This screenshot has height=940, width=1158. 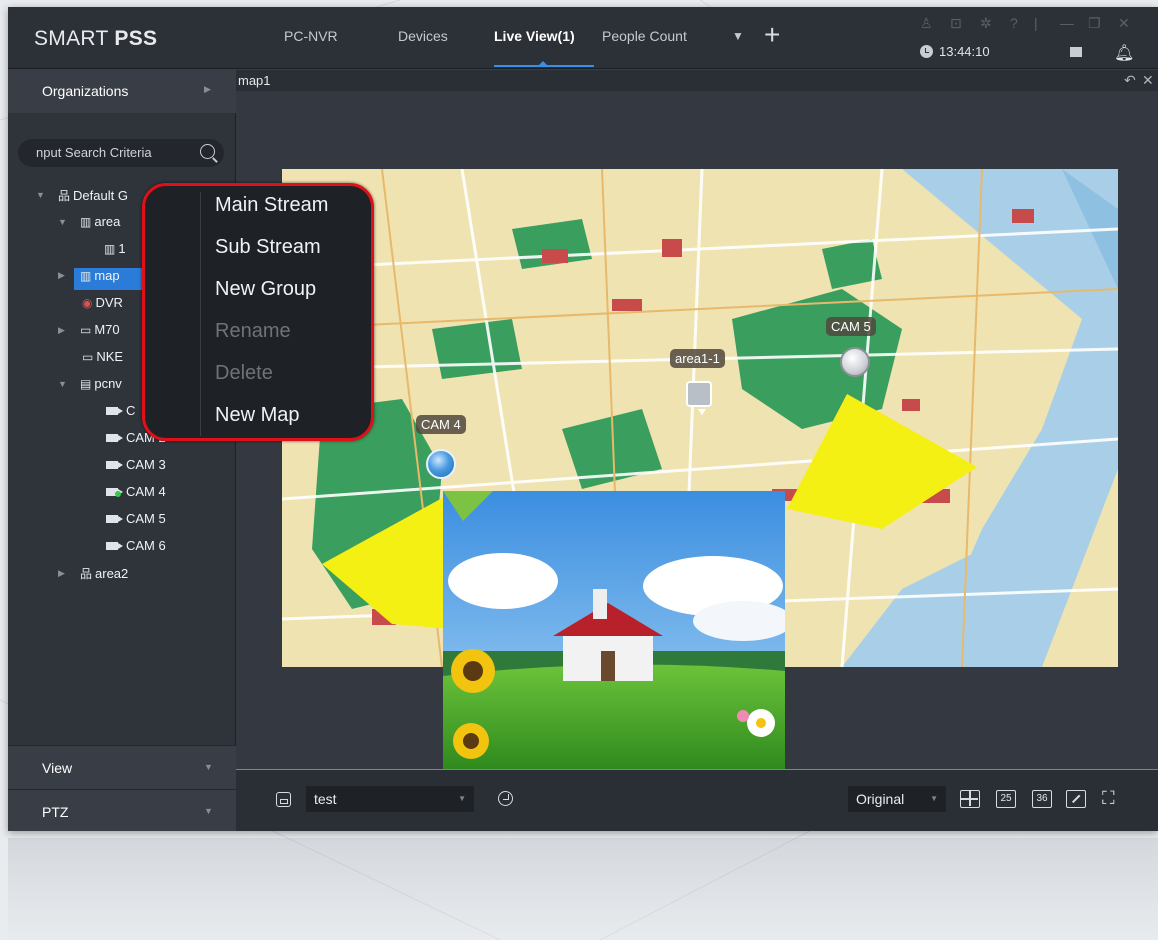 What do you see at coordinates (100, 195) in the screenshot?
I see `tree-item-label: Default G` at bounding box center [100, 195].